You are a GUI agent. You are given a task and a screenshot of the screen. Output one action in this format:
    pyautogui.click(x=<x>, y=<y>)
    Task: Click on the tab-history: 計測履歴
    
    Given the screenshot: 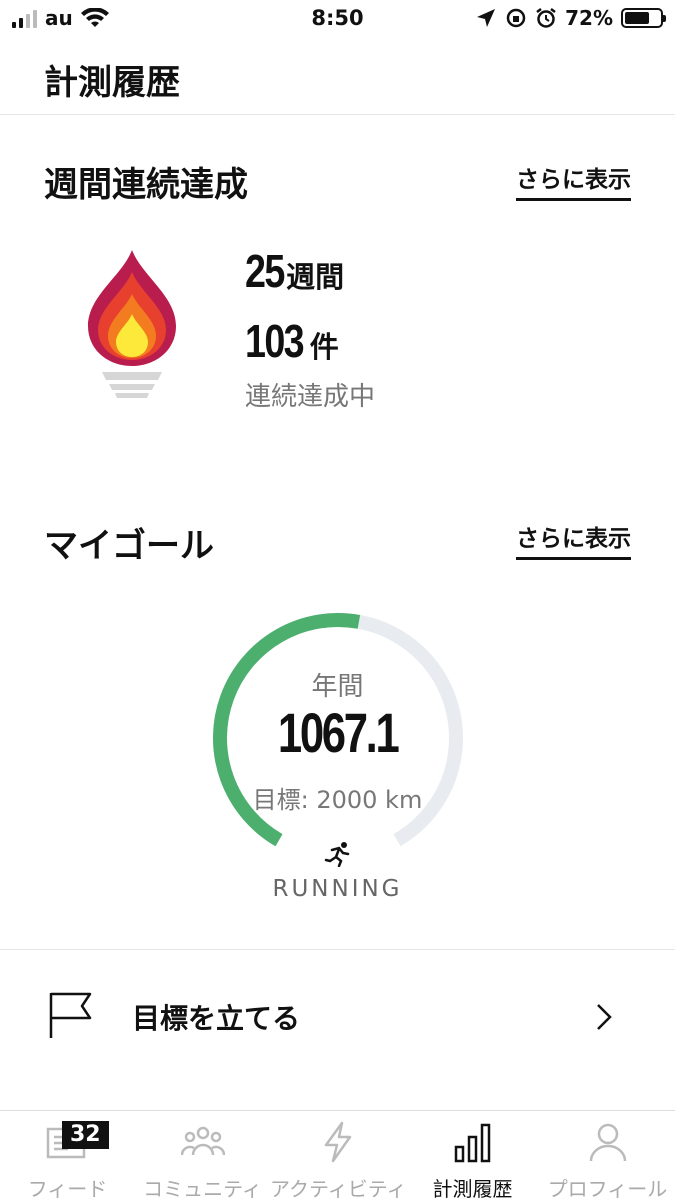 What is the action you would take?
    pyautogui.click(x=472, y=1155)
    